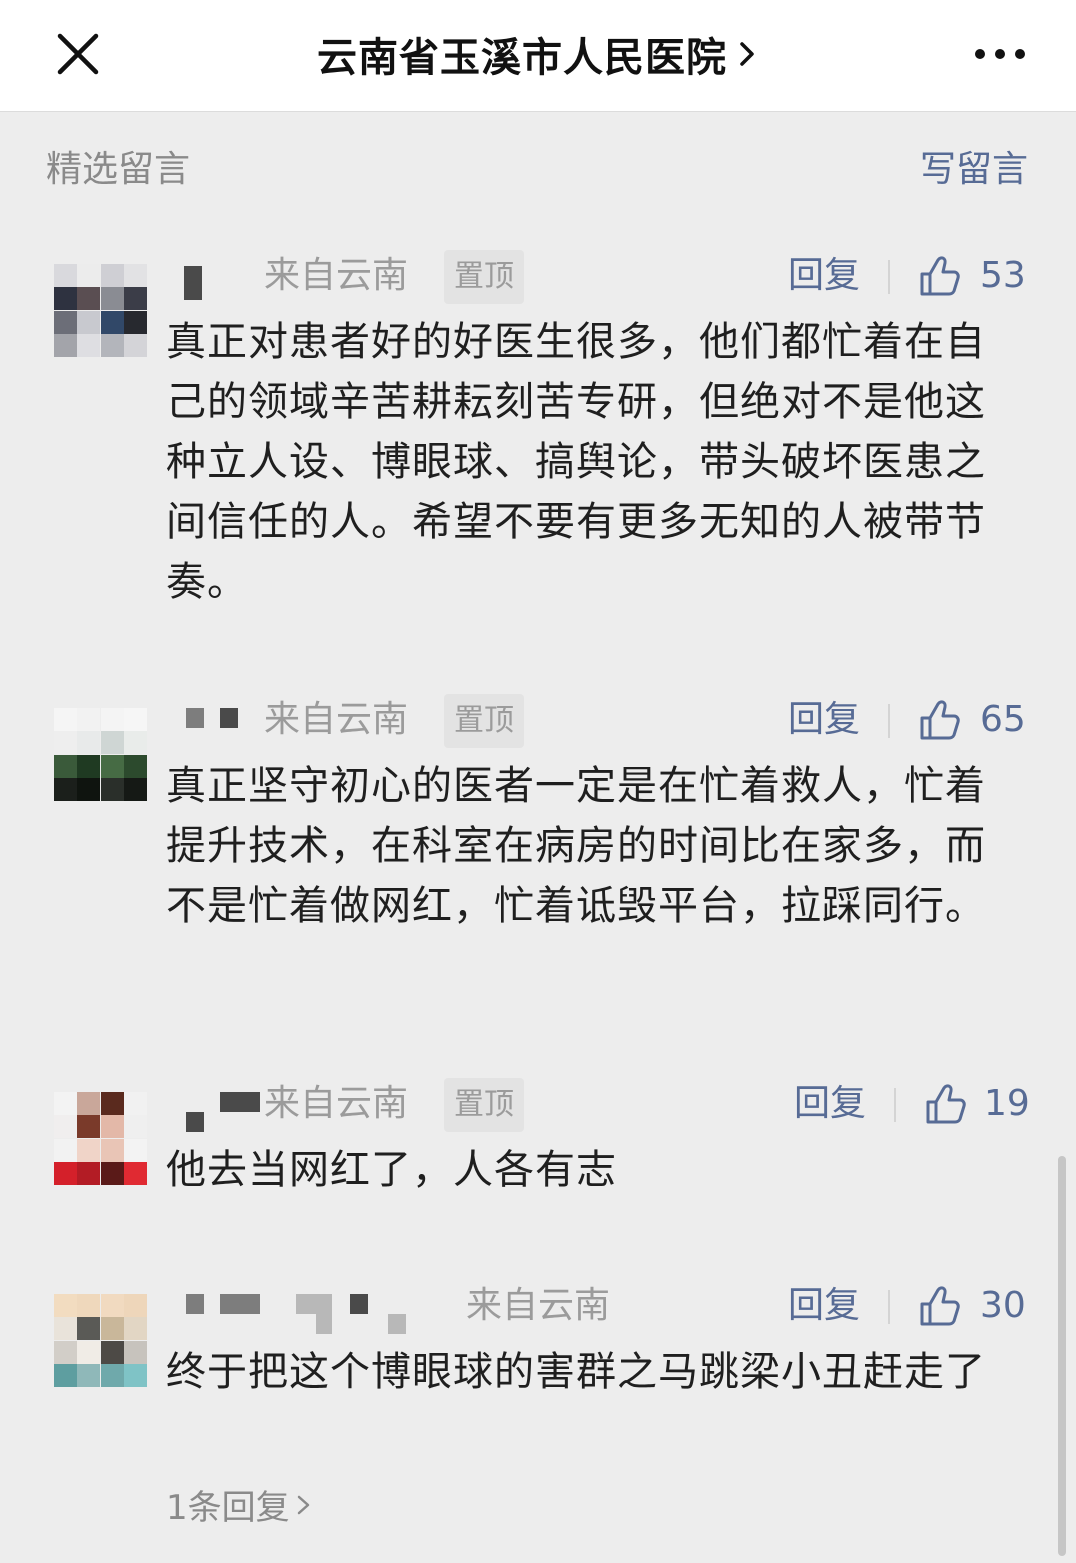 This screenshot has width=1076, height=1563. What do you see at coordinates (391, 1170) in the screenshot?
I see `comment-text: 他去当网红了，人各有志` at bounding box center [391, 1170].